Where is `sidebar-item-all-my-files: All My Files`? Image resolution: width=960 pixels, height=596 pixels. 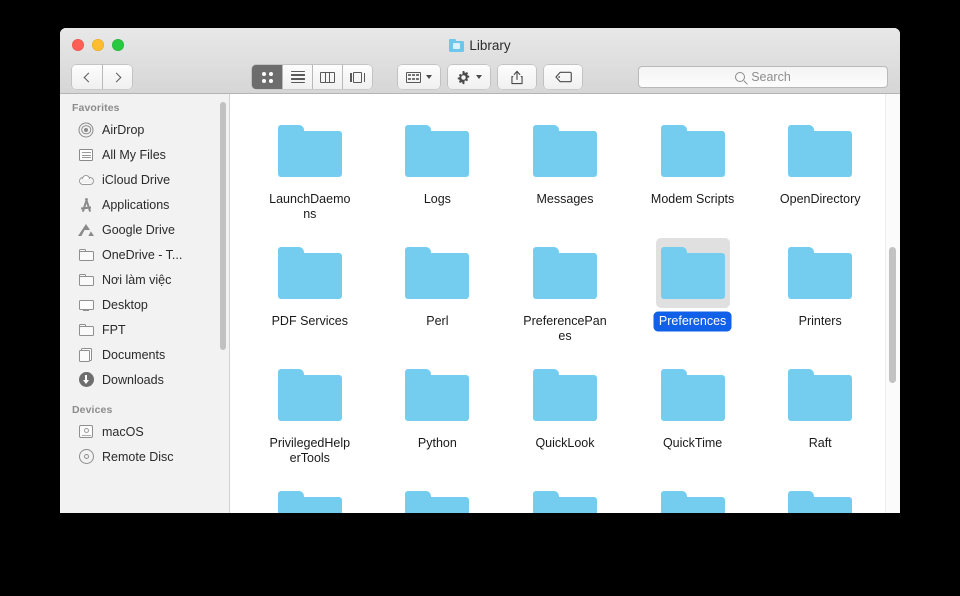
sidebar-item-all-my-files: All My Files is located at coordinates (144, 154).